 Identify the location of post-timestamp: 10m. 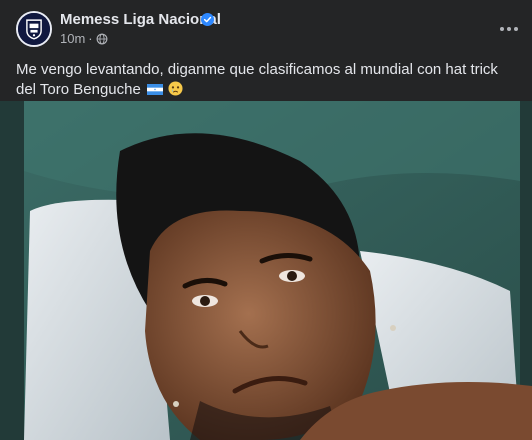
(72, 38).